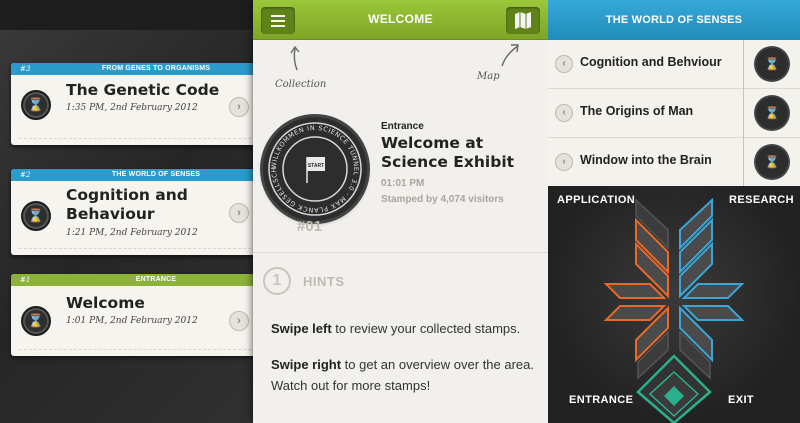 Image resolution: width=800 pixels, height=423 pixels. I want to click on hints-title: HINTS, so click(324, 281).